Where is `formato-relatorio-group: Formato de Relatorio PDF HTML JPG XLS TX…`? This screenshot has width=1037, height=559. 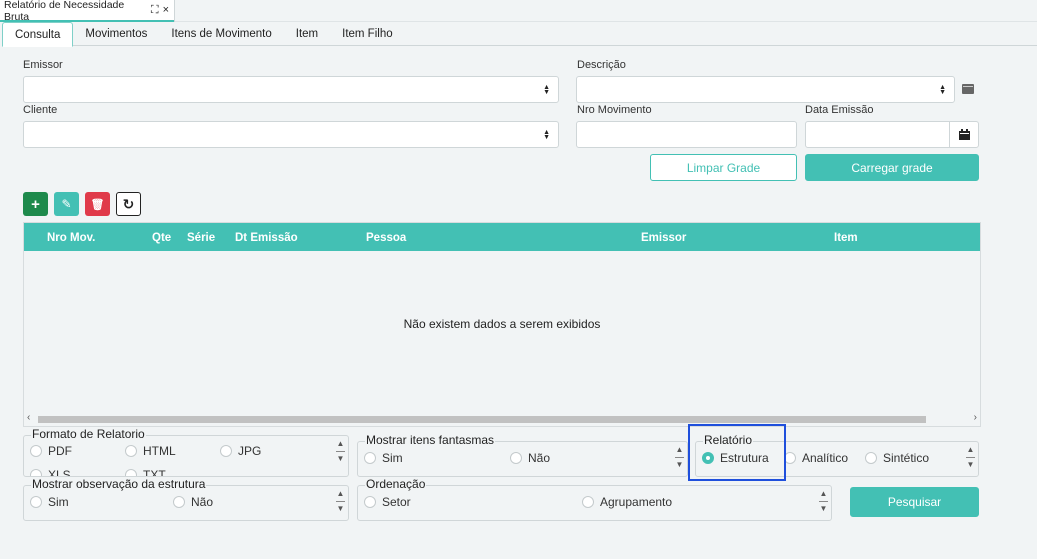 formato-relatorio-group: Formato de Relatorio PDF HTML JPG XLS TX… is located at coordinates (186, 452).